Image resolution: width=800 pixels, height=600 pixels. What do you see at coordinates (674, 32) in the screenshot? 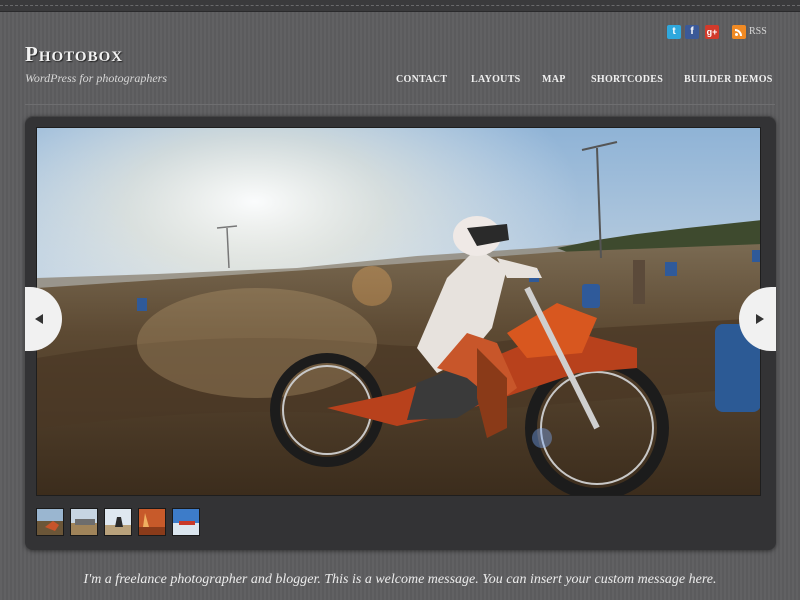
I see `twitter-icon: t` at bounding box center [674, 32].